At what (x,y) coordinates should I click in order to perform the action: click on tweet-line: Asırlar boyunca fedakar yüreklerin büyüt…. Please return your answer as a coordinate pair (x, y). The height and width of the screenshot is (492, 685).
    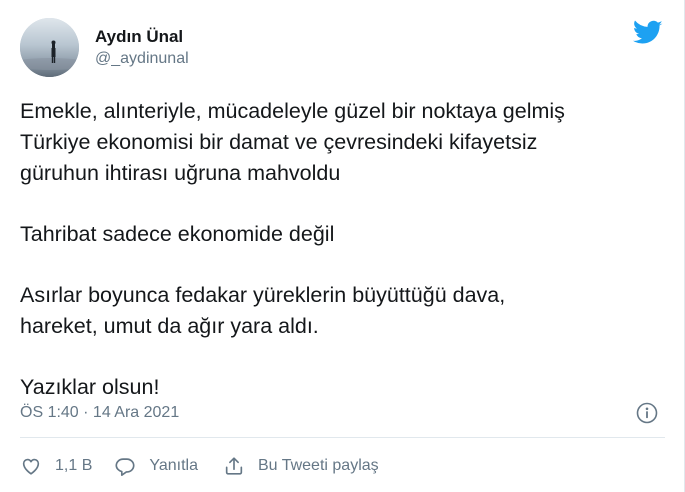
    Looking at the image, I should click on (263, 295).